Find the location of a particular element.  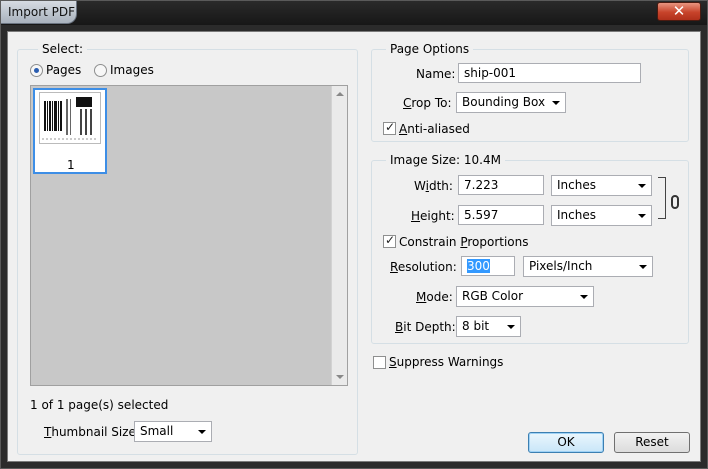

suppress-warnings-label: Suppress Warnings is located at coordinates (446, 362).